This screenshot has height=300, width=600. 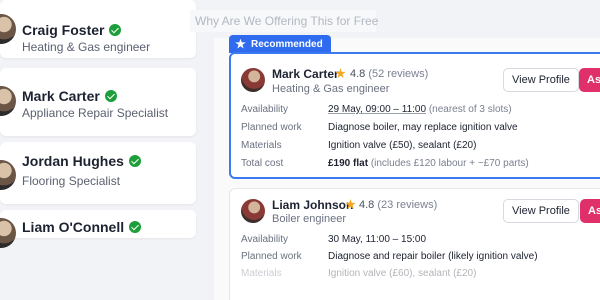 What do you see at coordinates (73, 161) in the screenshot?
I see `professional-name: Jordan Hughes` at bounding box center [73, 161].